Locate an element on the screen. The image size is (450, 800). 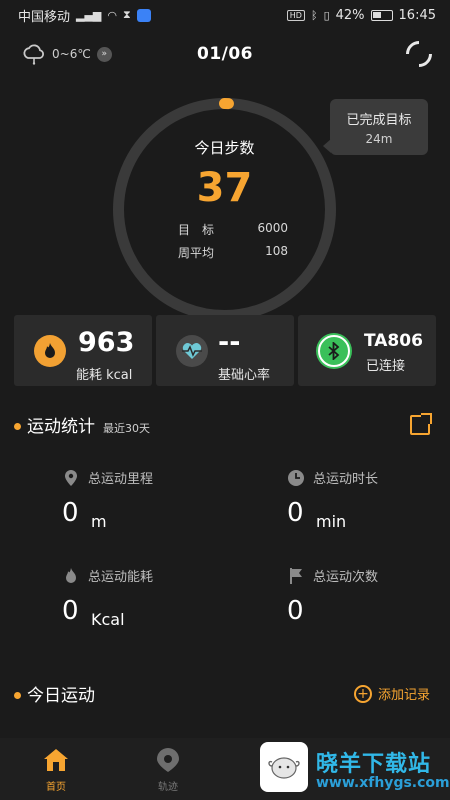
steps-weekly-avg-label: 周平均 is located at coordinates (196, 253).